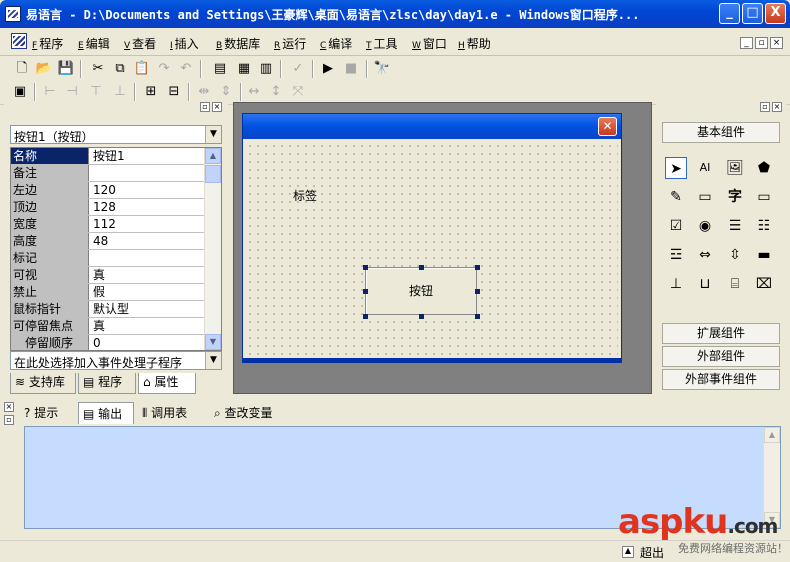 The width and height of the screenshot is (790, 562). What do you see at coordinates (266, 69) in the screenshot?
I see `layout-bottom-icon: ▥` at bounding box center [266, 69].